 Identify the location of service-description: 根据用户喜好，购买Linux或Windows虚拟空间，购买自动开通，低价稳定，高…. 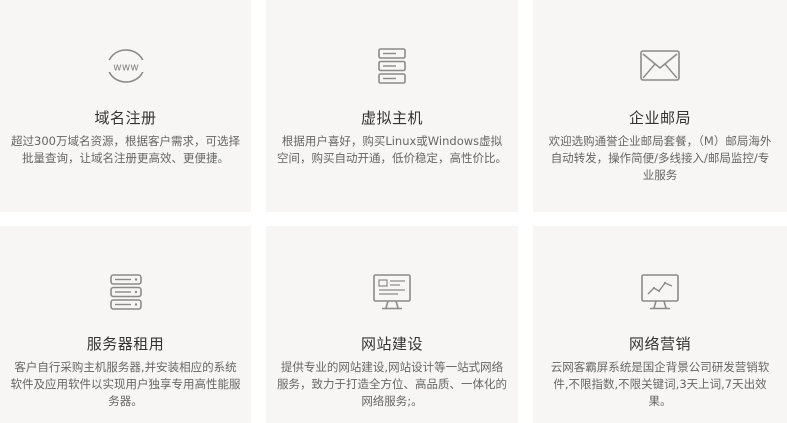
(392, 149).